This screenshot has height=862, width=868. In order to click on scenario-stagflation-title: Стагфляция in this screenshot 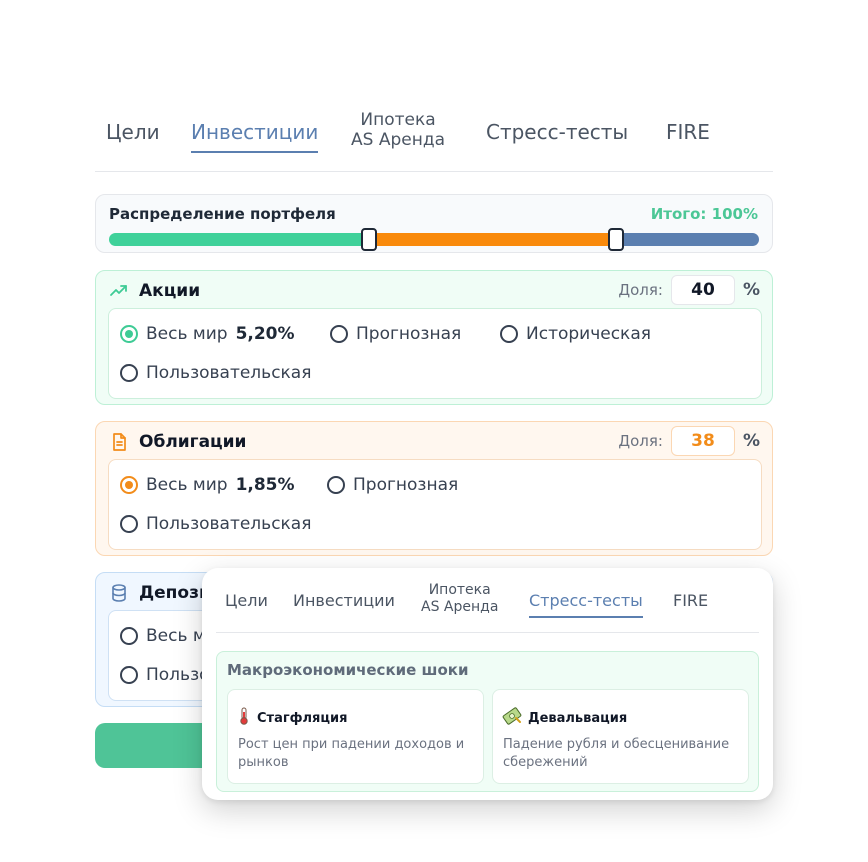, I will do `click(302, 718)`.